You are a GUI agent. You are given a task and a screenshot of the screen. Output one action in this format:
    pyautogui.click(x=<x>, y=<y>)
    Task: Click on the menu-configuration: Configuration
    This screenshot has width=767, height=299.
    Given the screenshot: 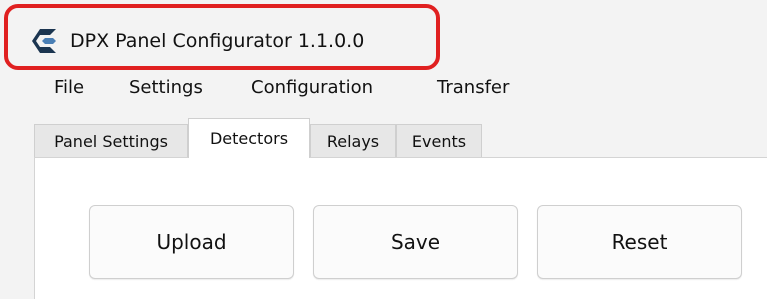 What is the action you would take?
    pyautogui.click(x=312, y=88)
    